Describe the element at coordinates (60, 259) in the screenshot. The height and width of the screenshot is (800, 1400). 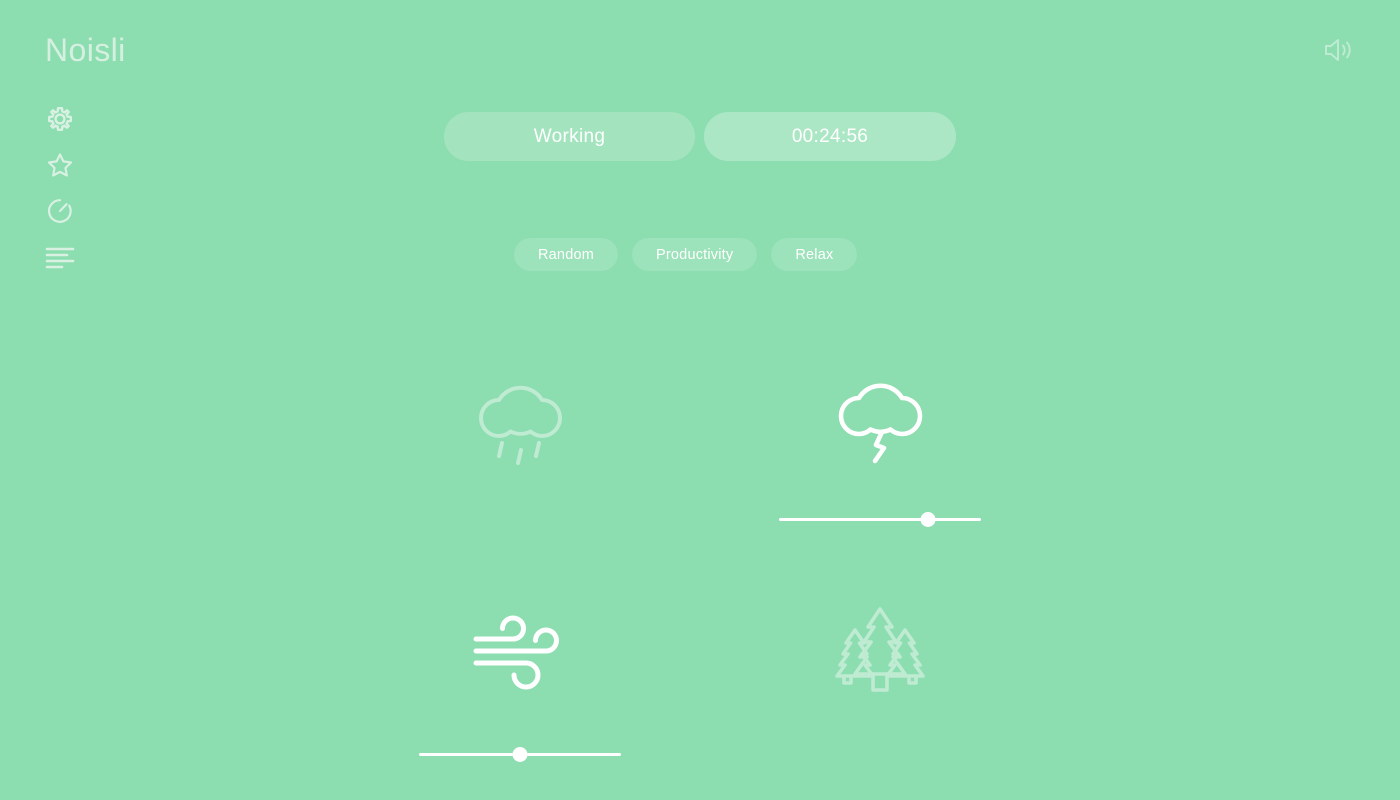
I see `text-lines-icon` at that location.